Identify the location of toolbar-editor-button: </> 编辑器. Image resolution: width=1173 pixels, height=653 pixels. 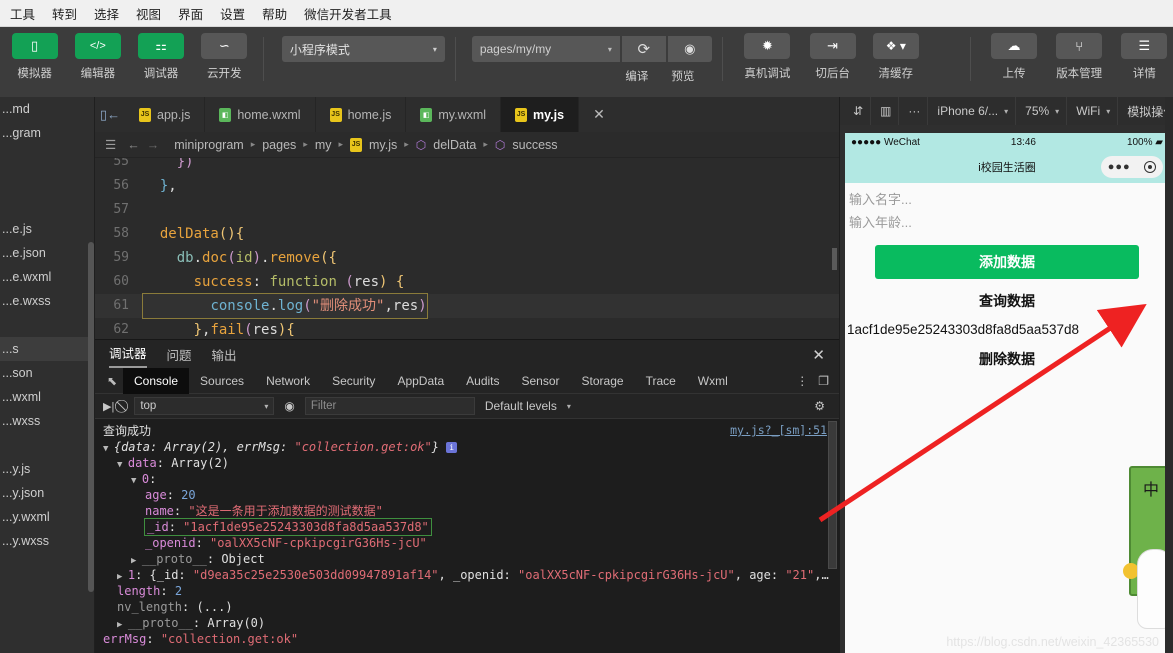
(97, 57).